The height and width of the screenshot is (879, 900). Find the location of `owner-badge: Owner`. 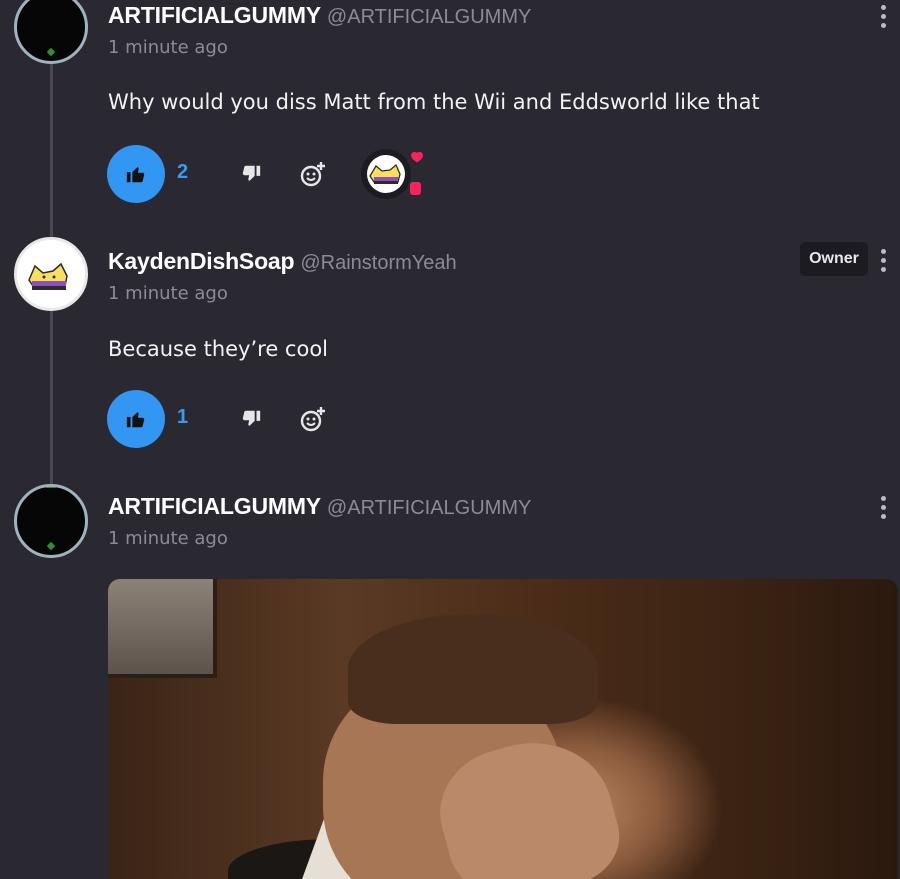

owner-badge: Owner is located at coordinates (834, 259).